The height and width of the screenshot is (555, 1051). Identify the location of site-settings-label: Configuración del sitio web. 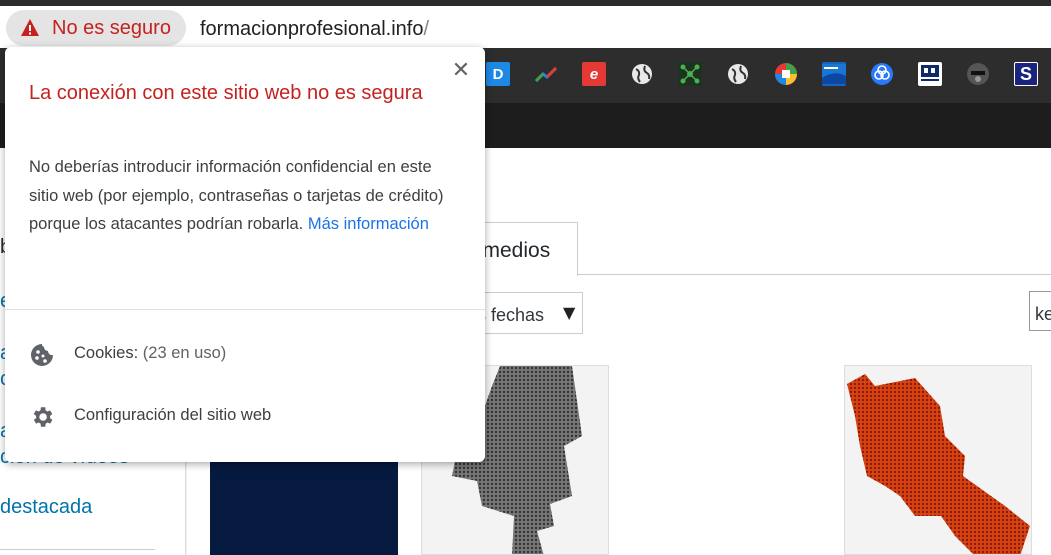
(173, 415).